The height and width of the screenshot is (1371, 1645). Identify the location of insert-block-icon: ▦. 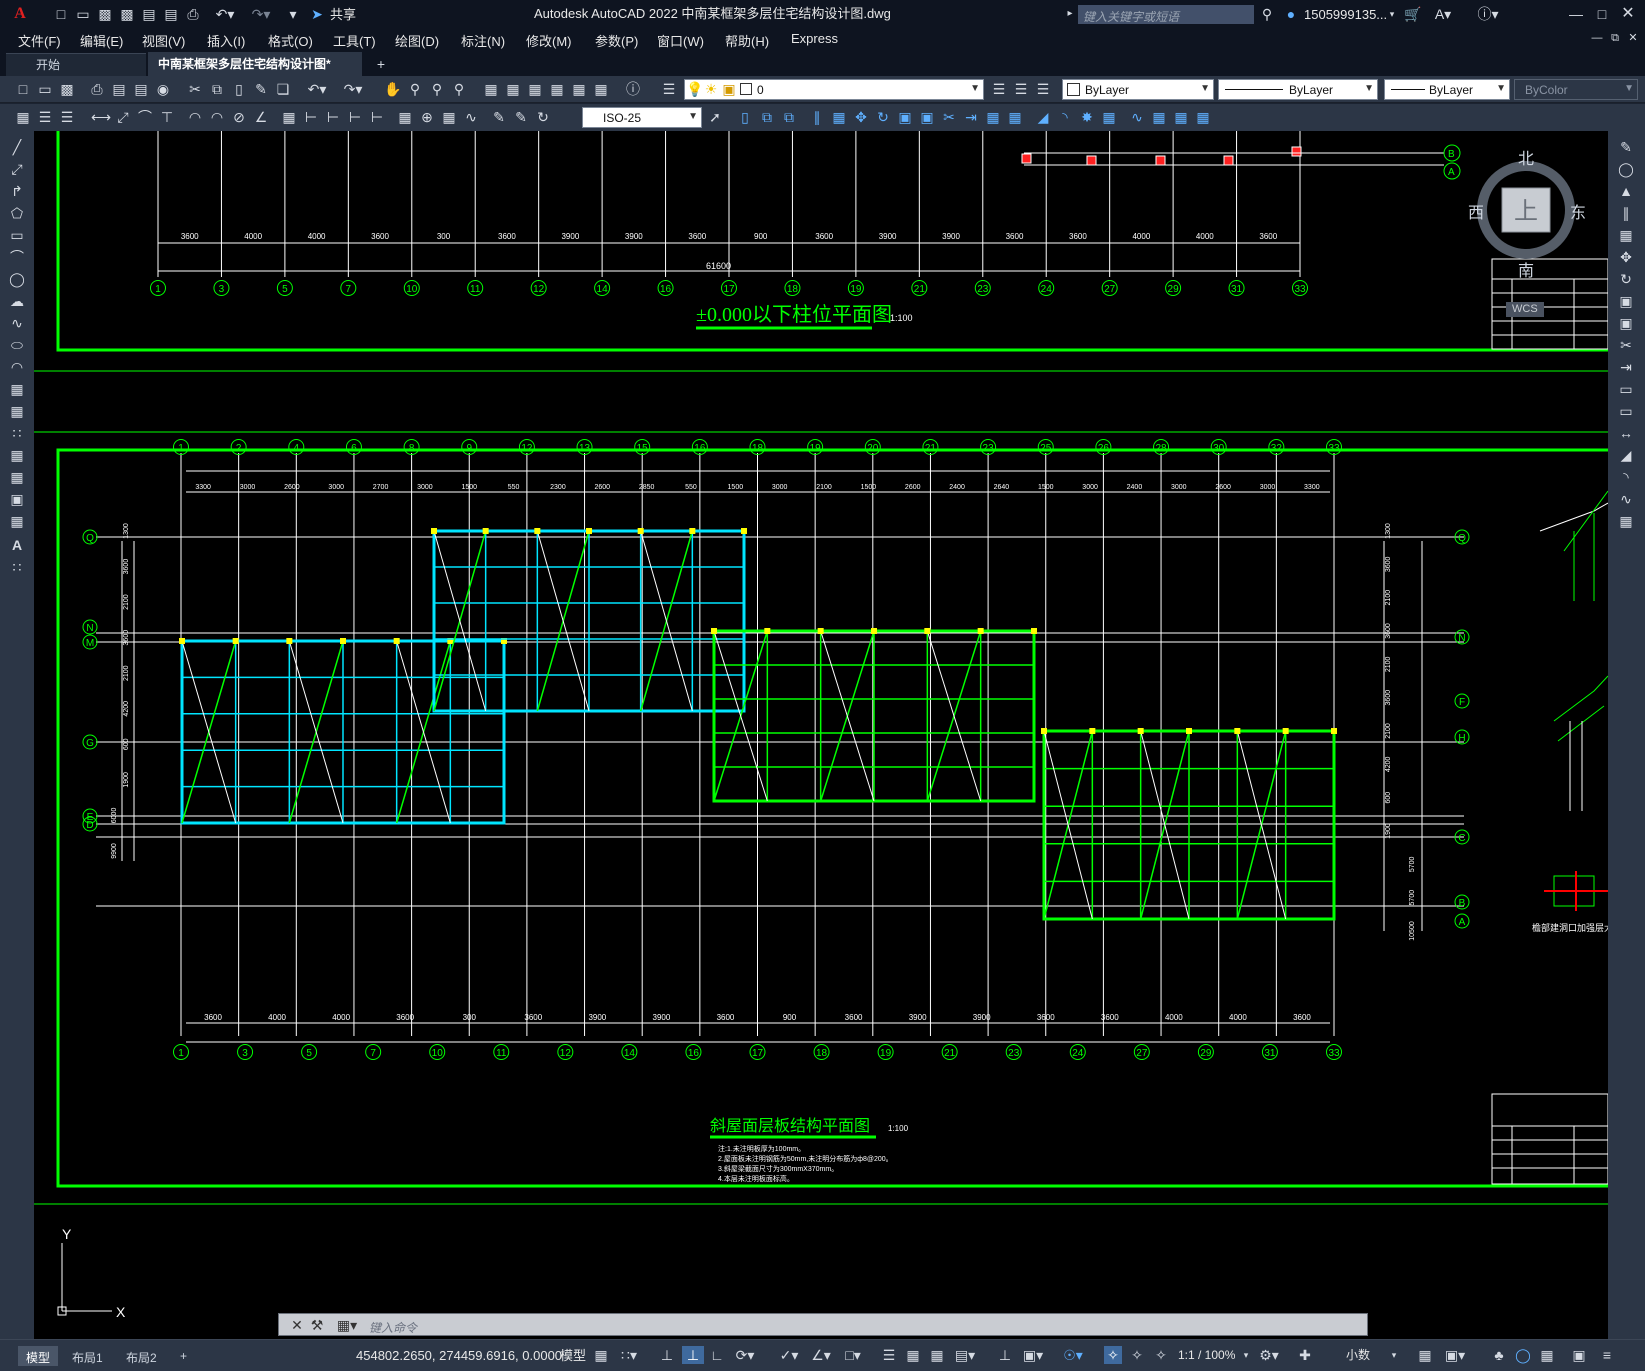
(17, 389).